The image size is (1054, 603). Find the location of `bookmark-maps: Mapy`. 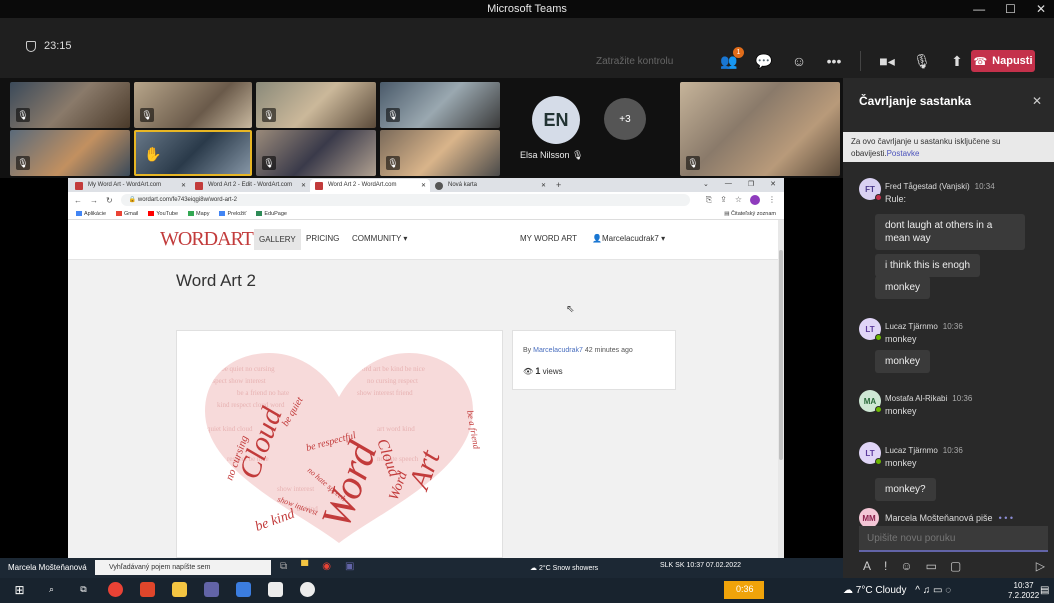

bookmark-maps: Mapy is located at coordinates (198, 214).